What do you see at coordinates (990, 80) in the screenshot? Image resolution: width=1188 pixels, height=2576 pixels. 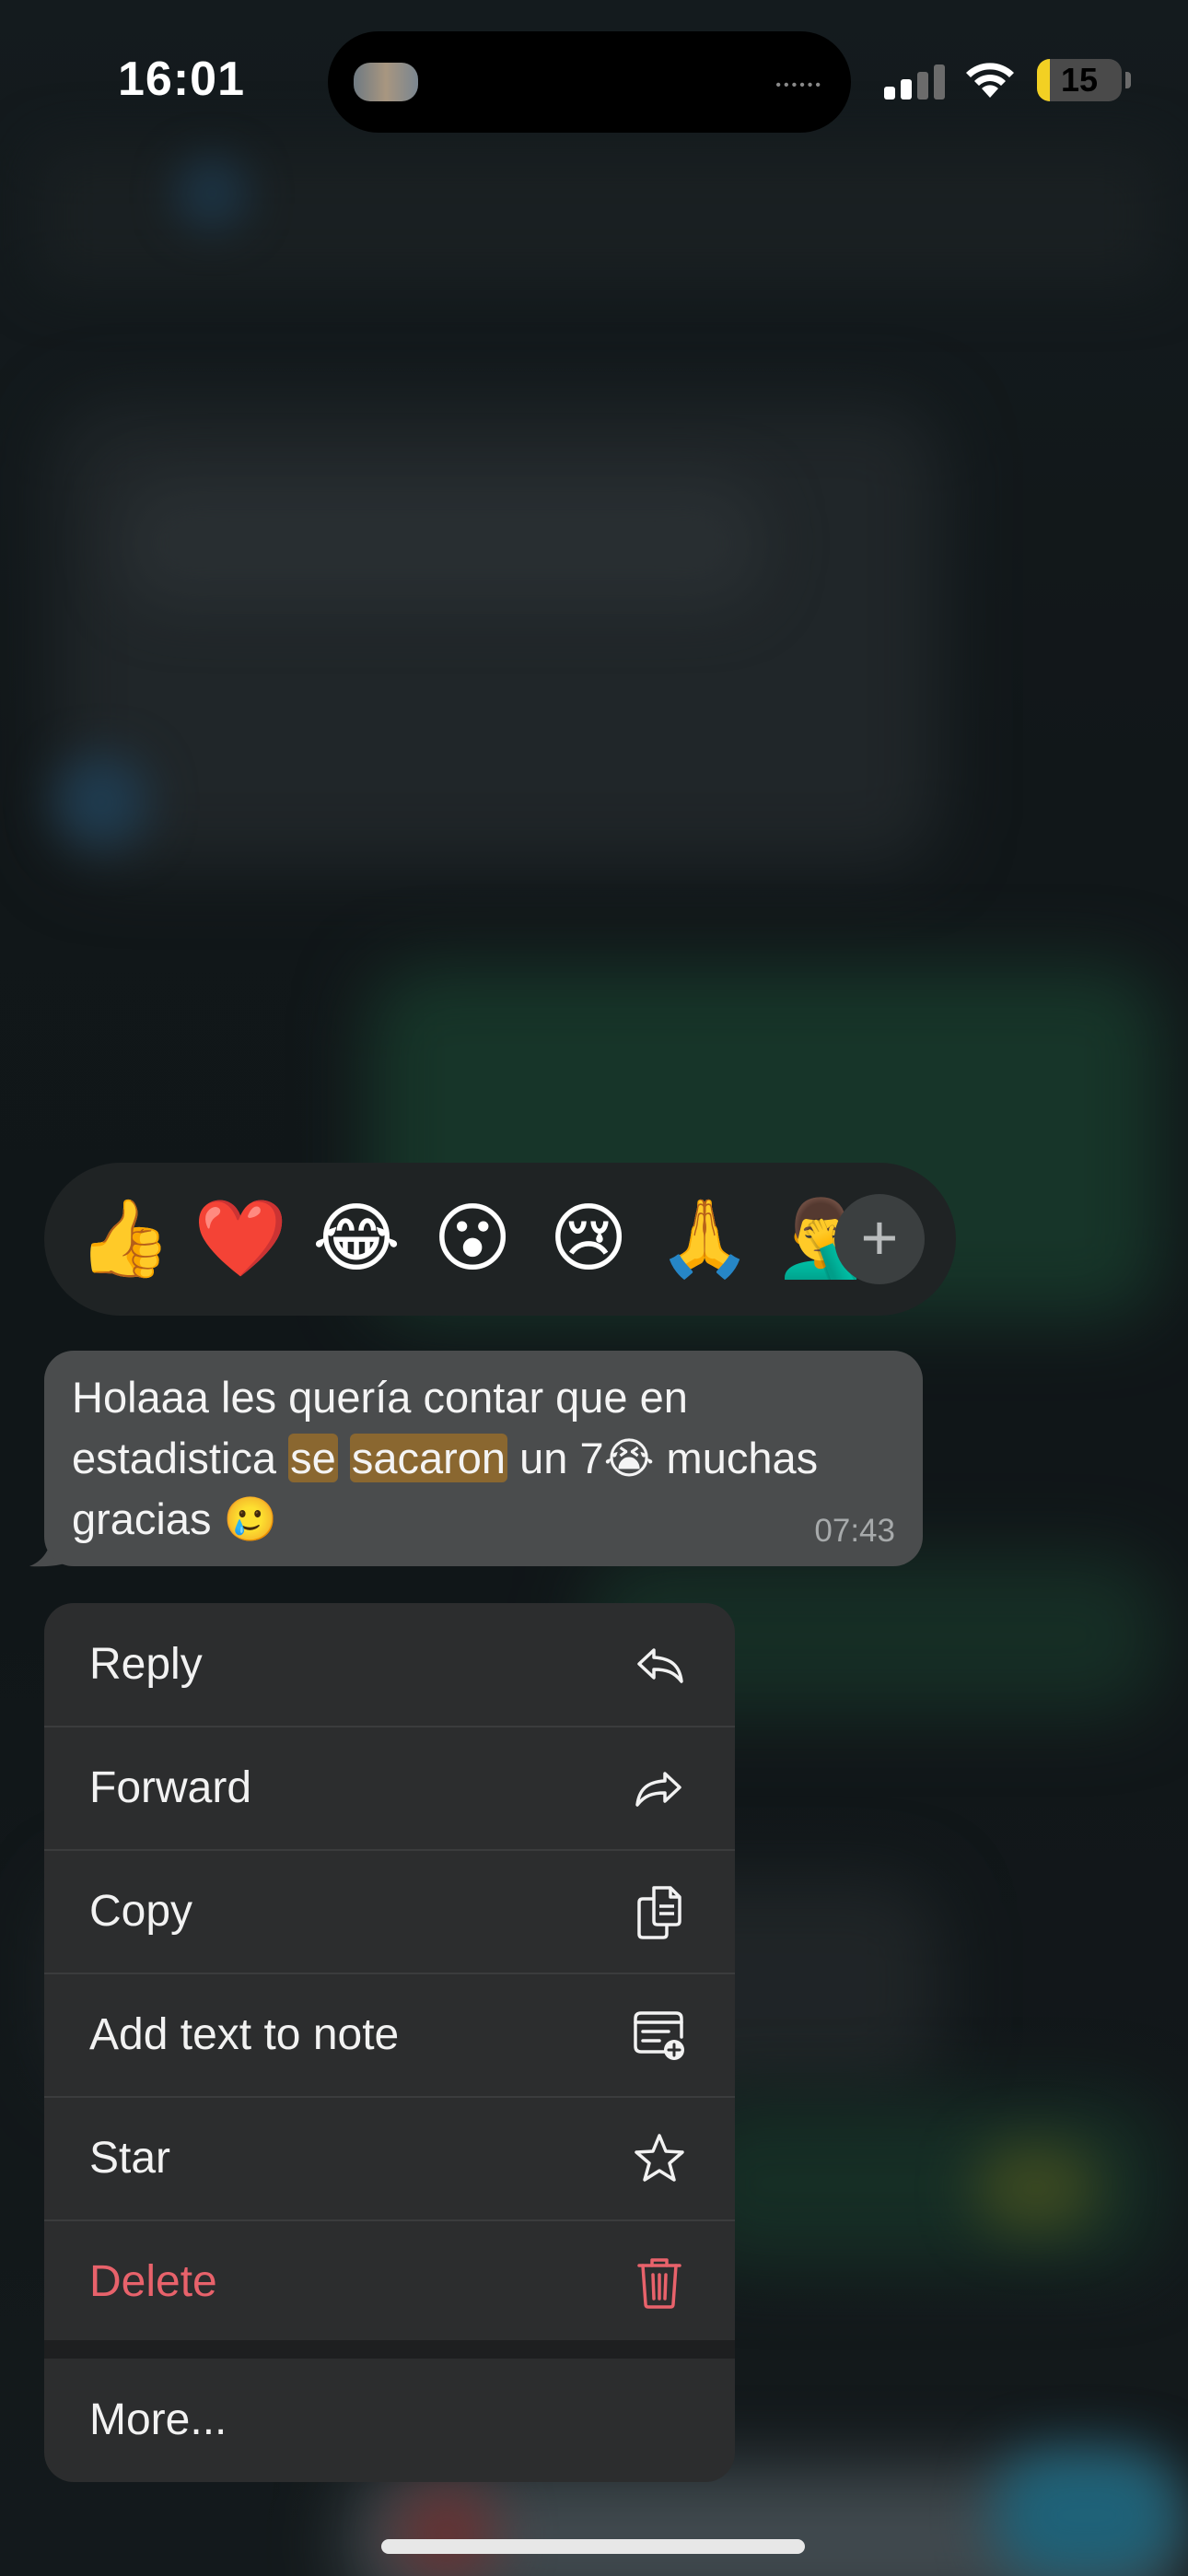 I see `wifi-icon` at bounding box center [990, 80].